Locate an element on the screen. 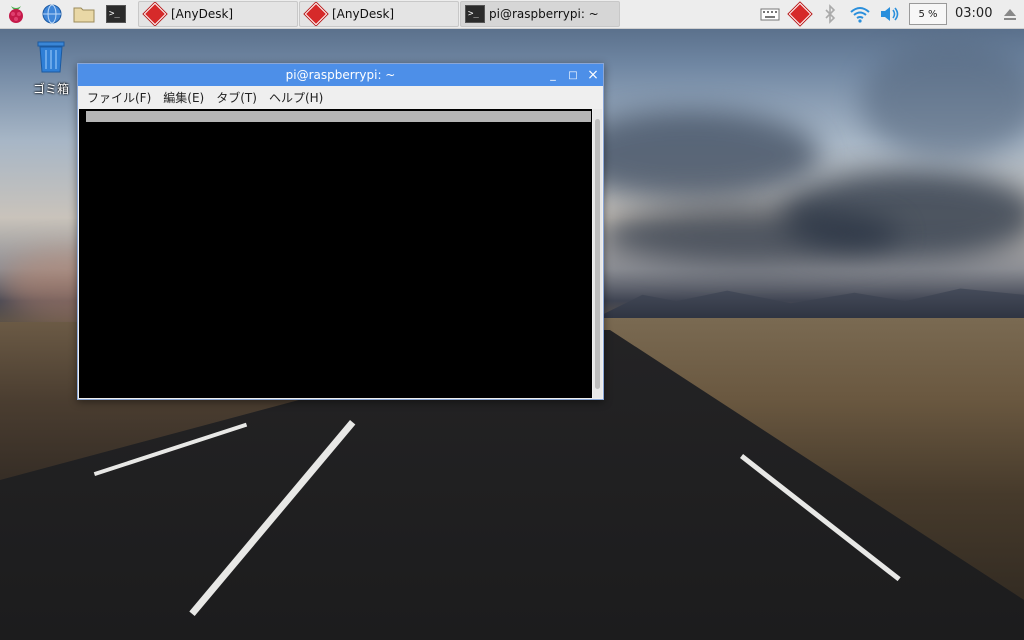 This screenshot has width=1024, height=640. close-button: × is located at coordinates (593, 75).